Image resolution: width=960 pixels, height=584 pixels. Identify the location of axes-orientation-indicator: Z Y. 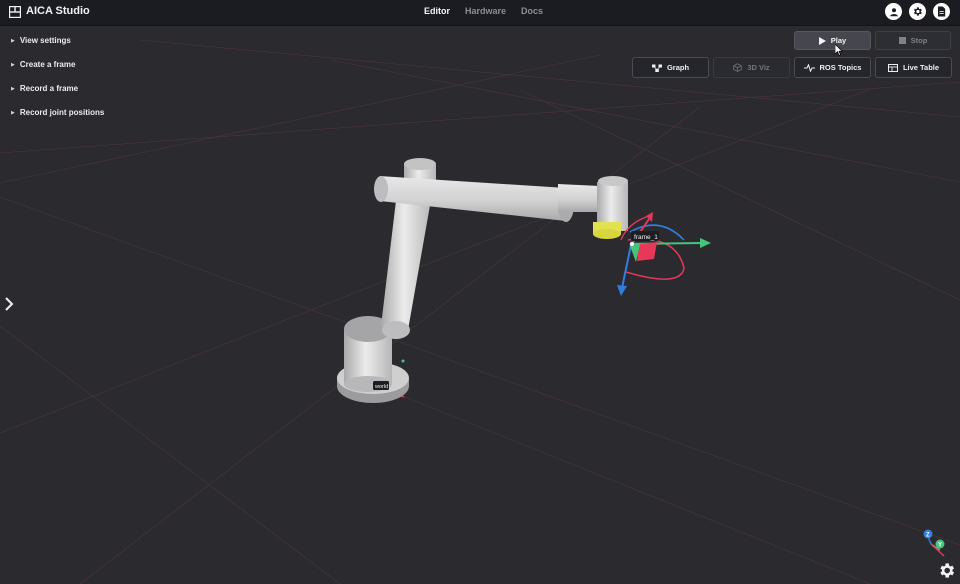
(934, 543).